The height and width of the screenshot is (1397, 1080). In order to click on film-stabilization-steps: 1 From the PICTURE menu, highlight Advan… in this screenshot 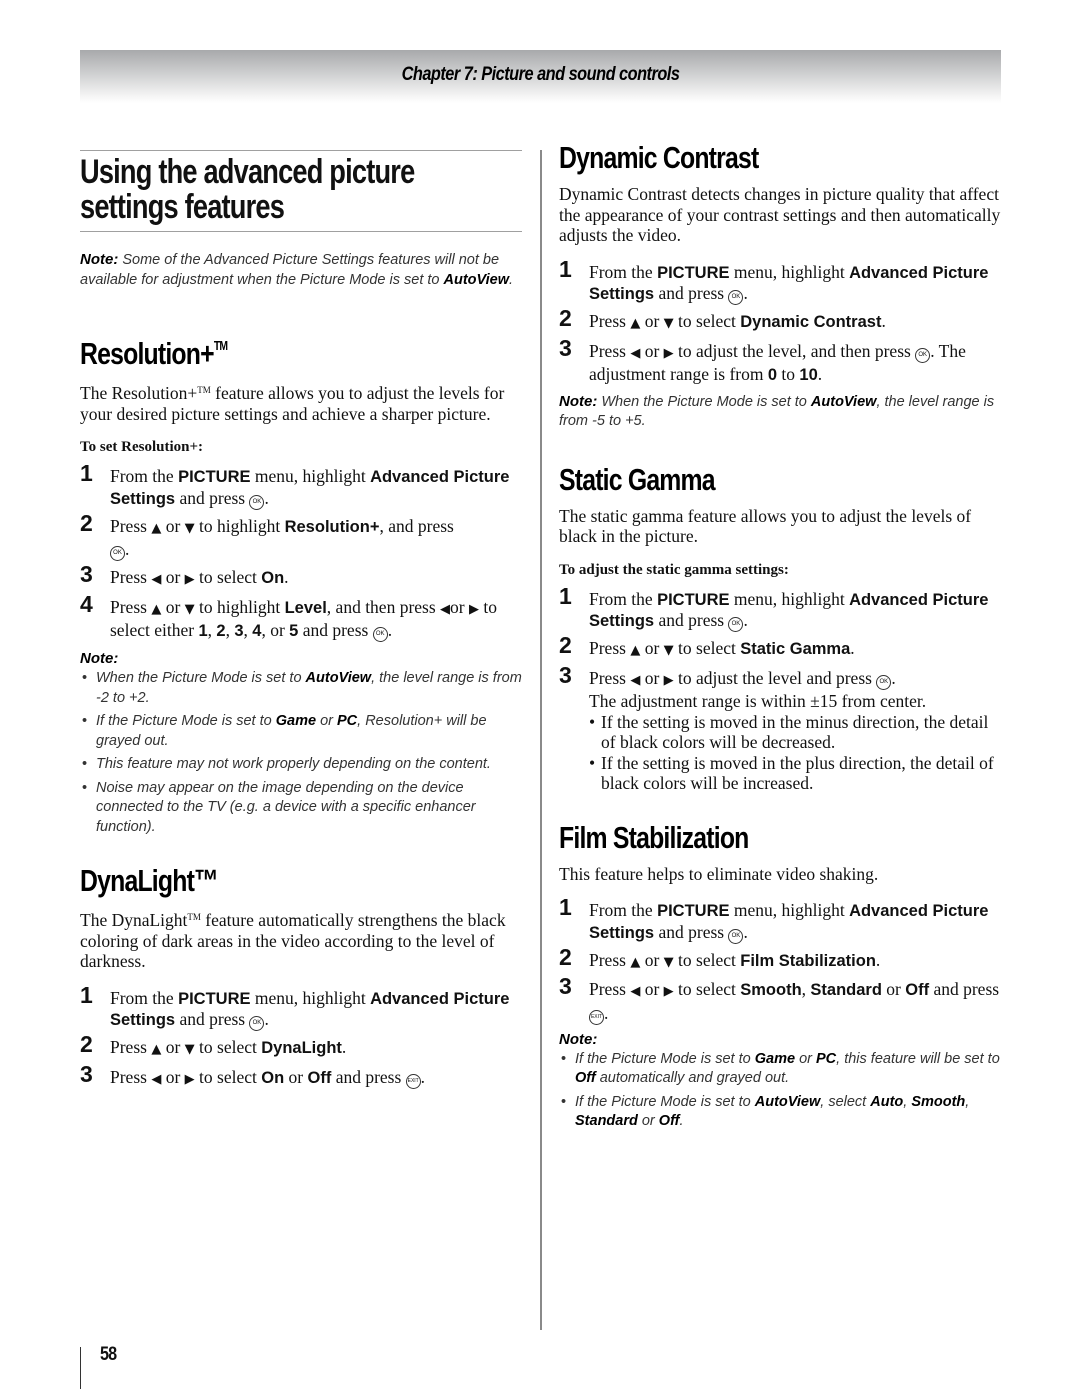, I will do `click(780, 959)`.